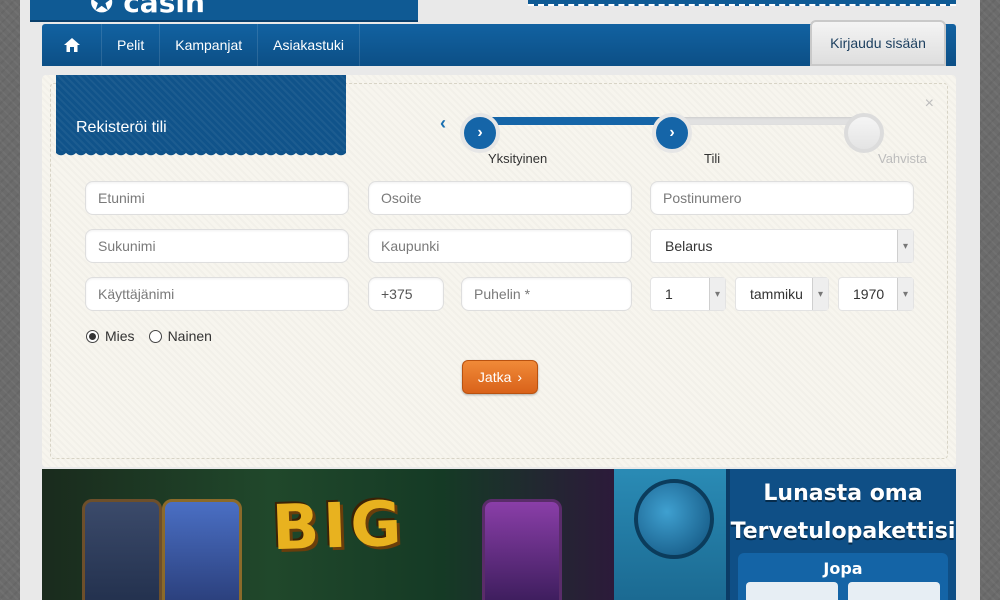 This screenshot has height=600, width=1000. I want to click on promo-amount-box, so click(791, 591).